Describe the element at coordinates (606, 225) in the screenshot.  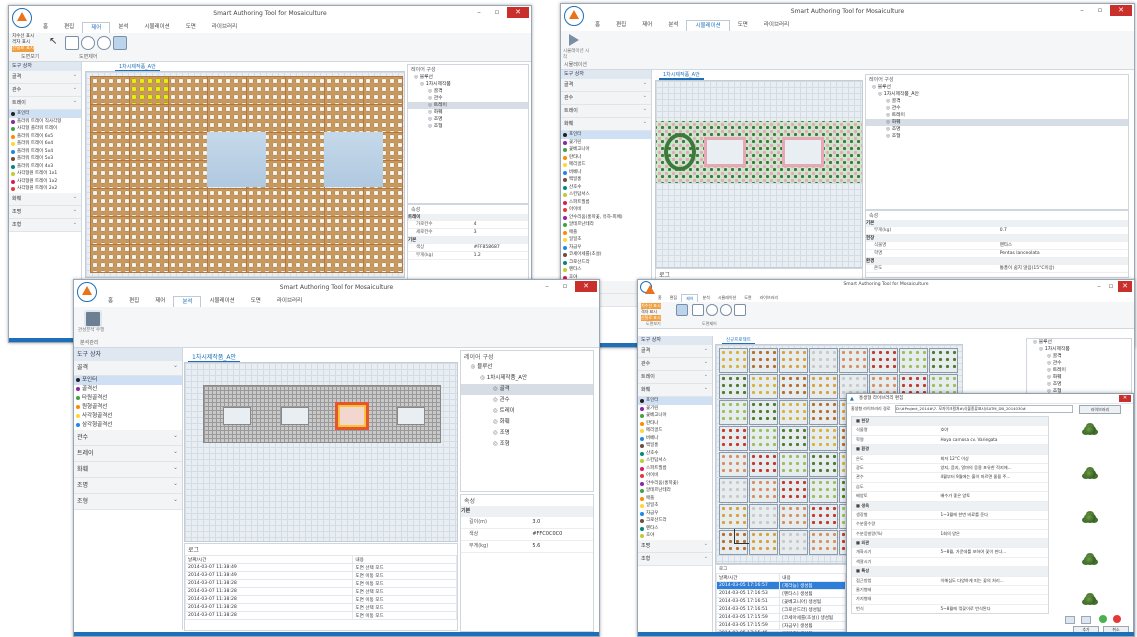
I see `tool-item: 알테르난테라` at that location.